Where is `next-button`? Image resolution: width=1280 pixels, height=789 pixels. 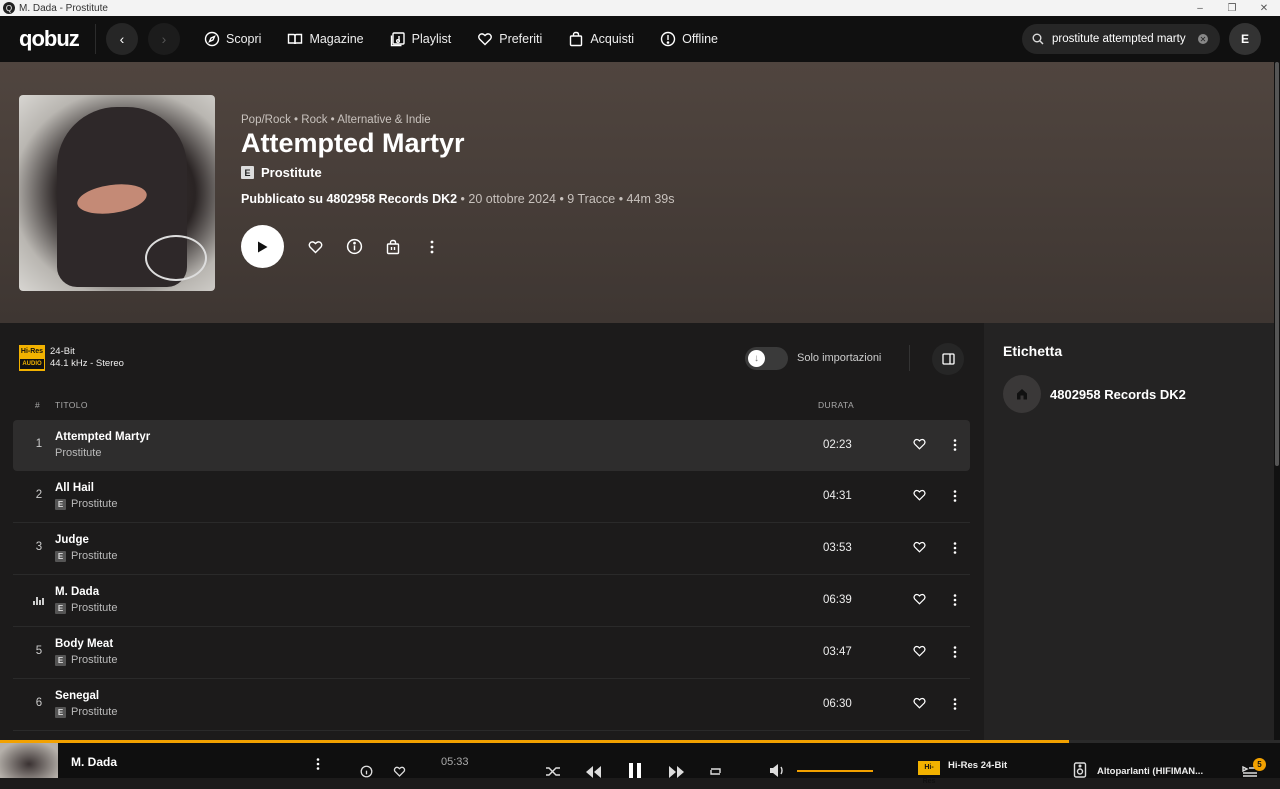
next-button is located at coordinates (676, 771).